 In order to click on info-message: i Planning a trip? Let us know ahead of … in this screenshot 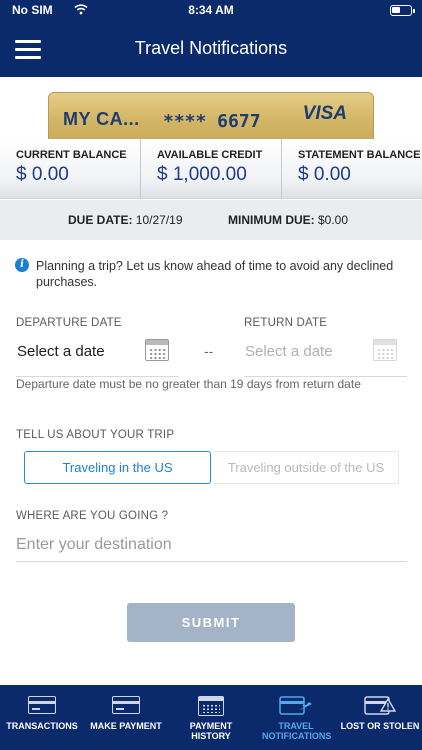, I will do `click(211, 274)`.